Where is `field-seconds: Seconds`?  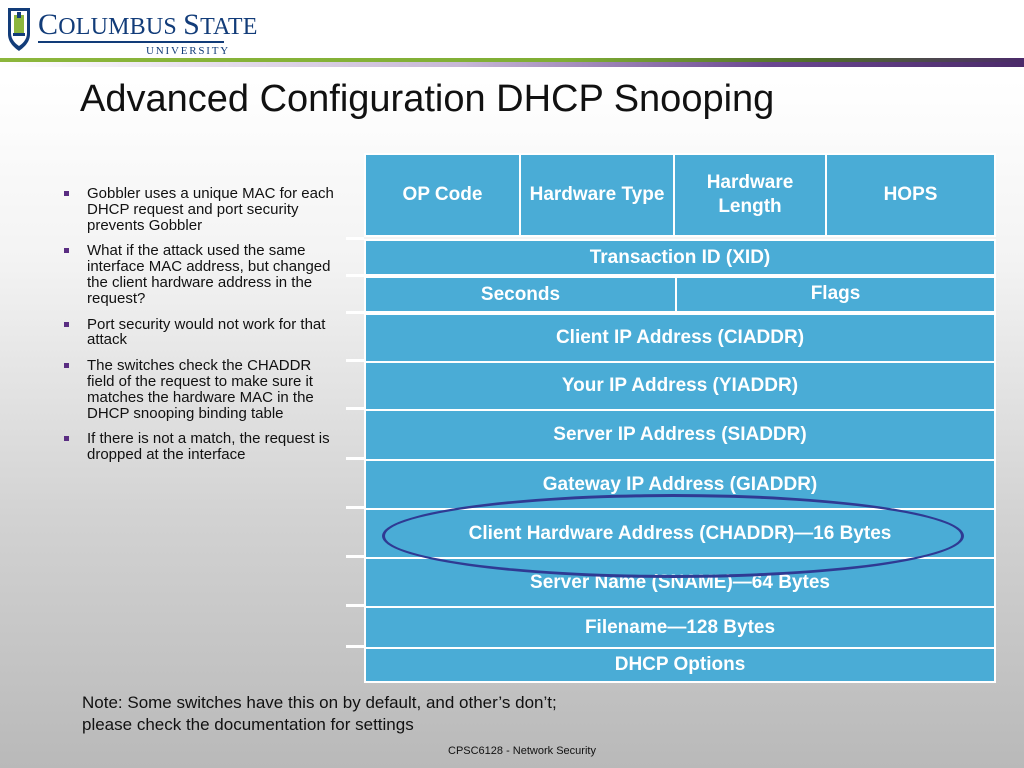 field-seconds: Seconds is located at coordinates (520, 294).